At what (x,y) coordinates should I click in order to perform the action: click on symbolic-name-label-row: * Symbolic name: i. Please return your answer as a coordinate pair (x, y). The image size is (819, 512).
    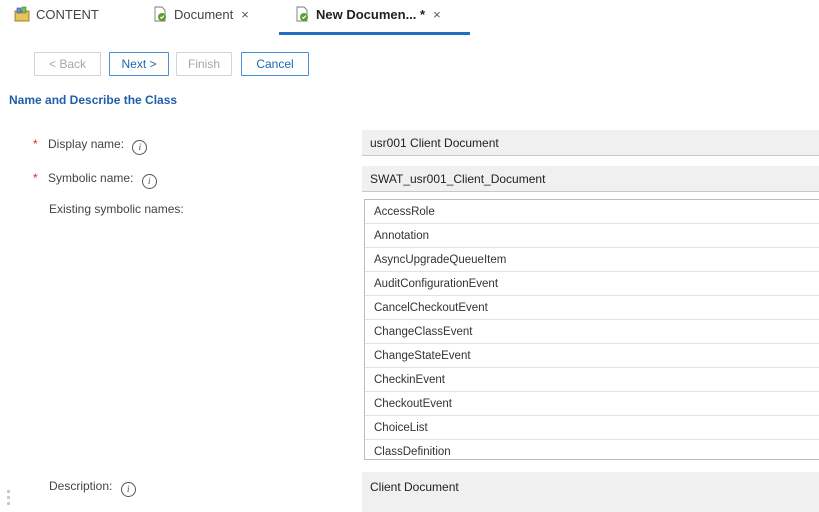
    Looking at the image, I should click on (95, 180).